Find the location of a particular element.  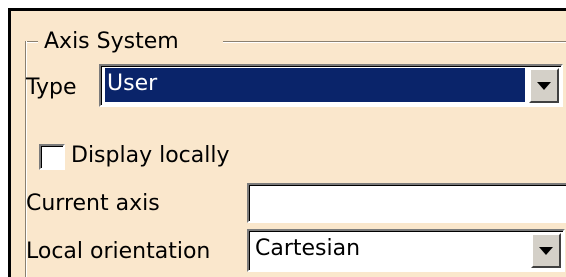

local-orientation-label: Local orientation is located at coordinates (118, 251).